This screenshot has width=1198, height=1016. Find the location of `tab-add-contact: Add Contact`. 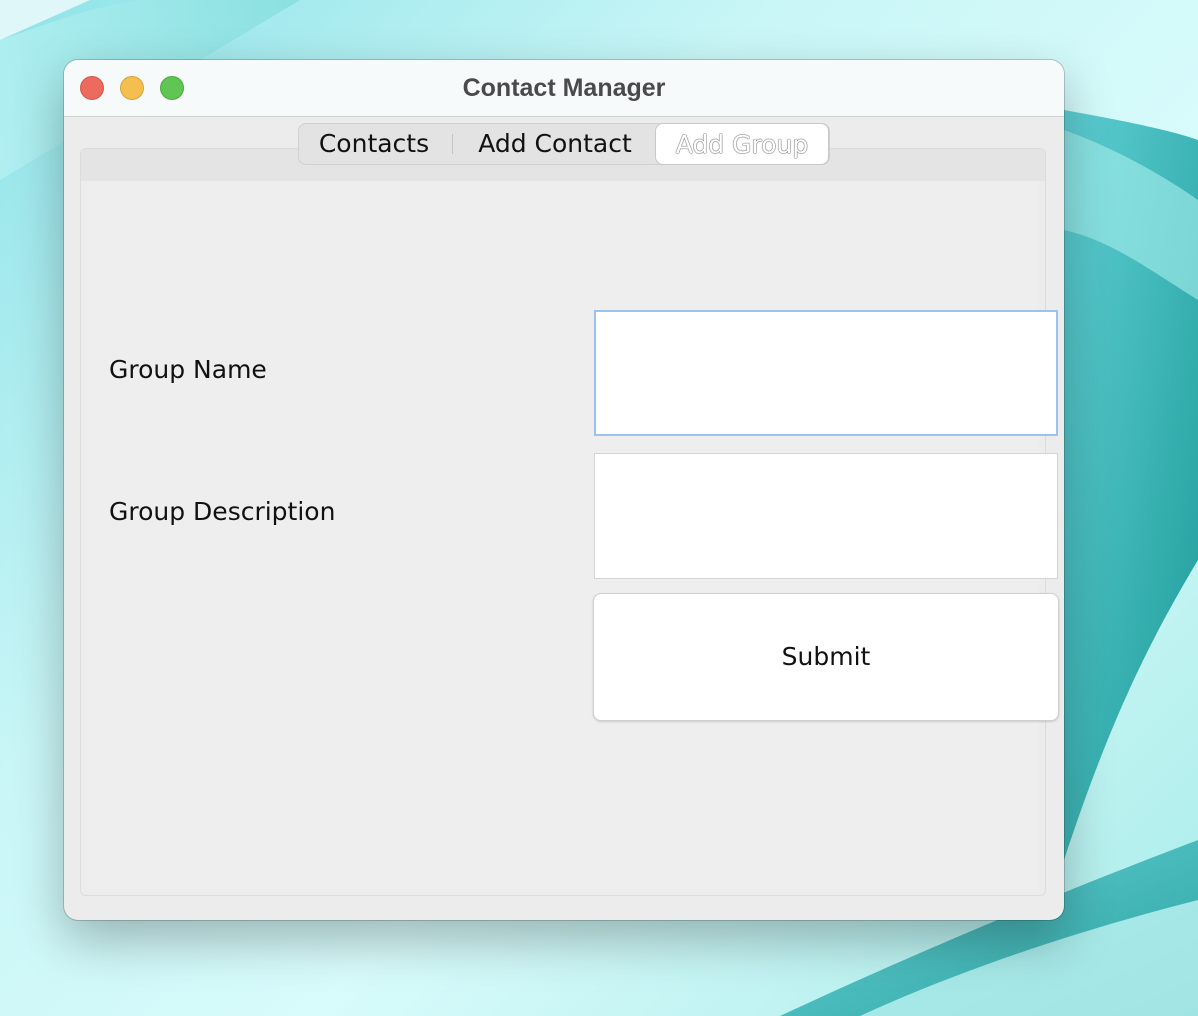

tab-add-contact: Add Contact is located at coordinates (555, 144).